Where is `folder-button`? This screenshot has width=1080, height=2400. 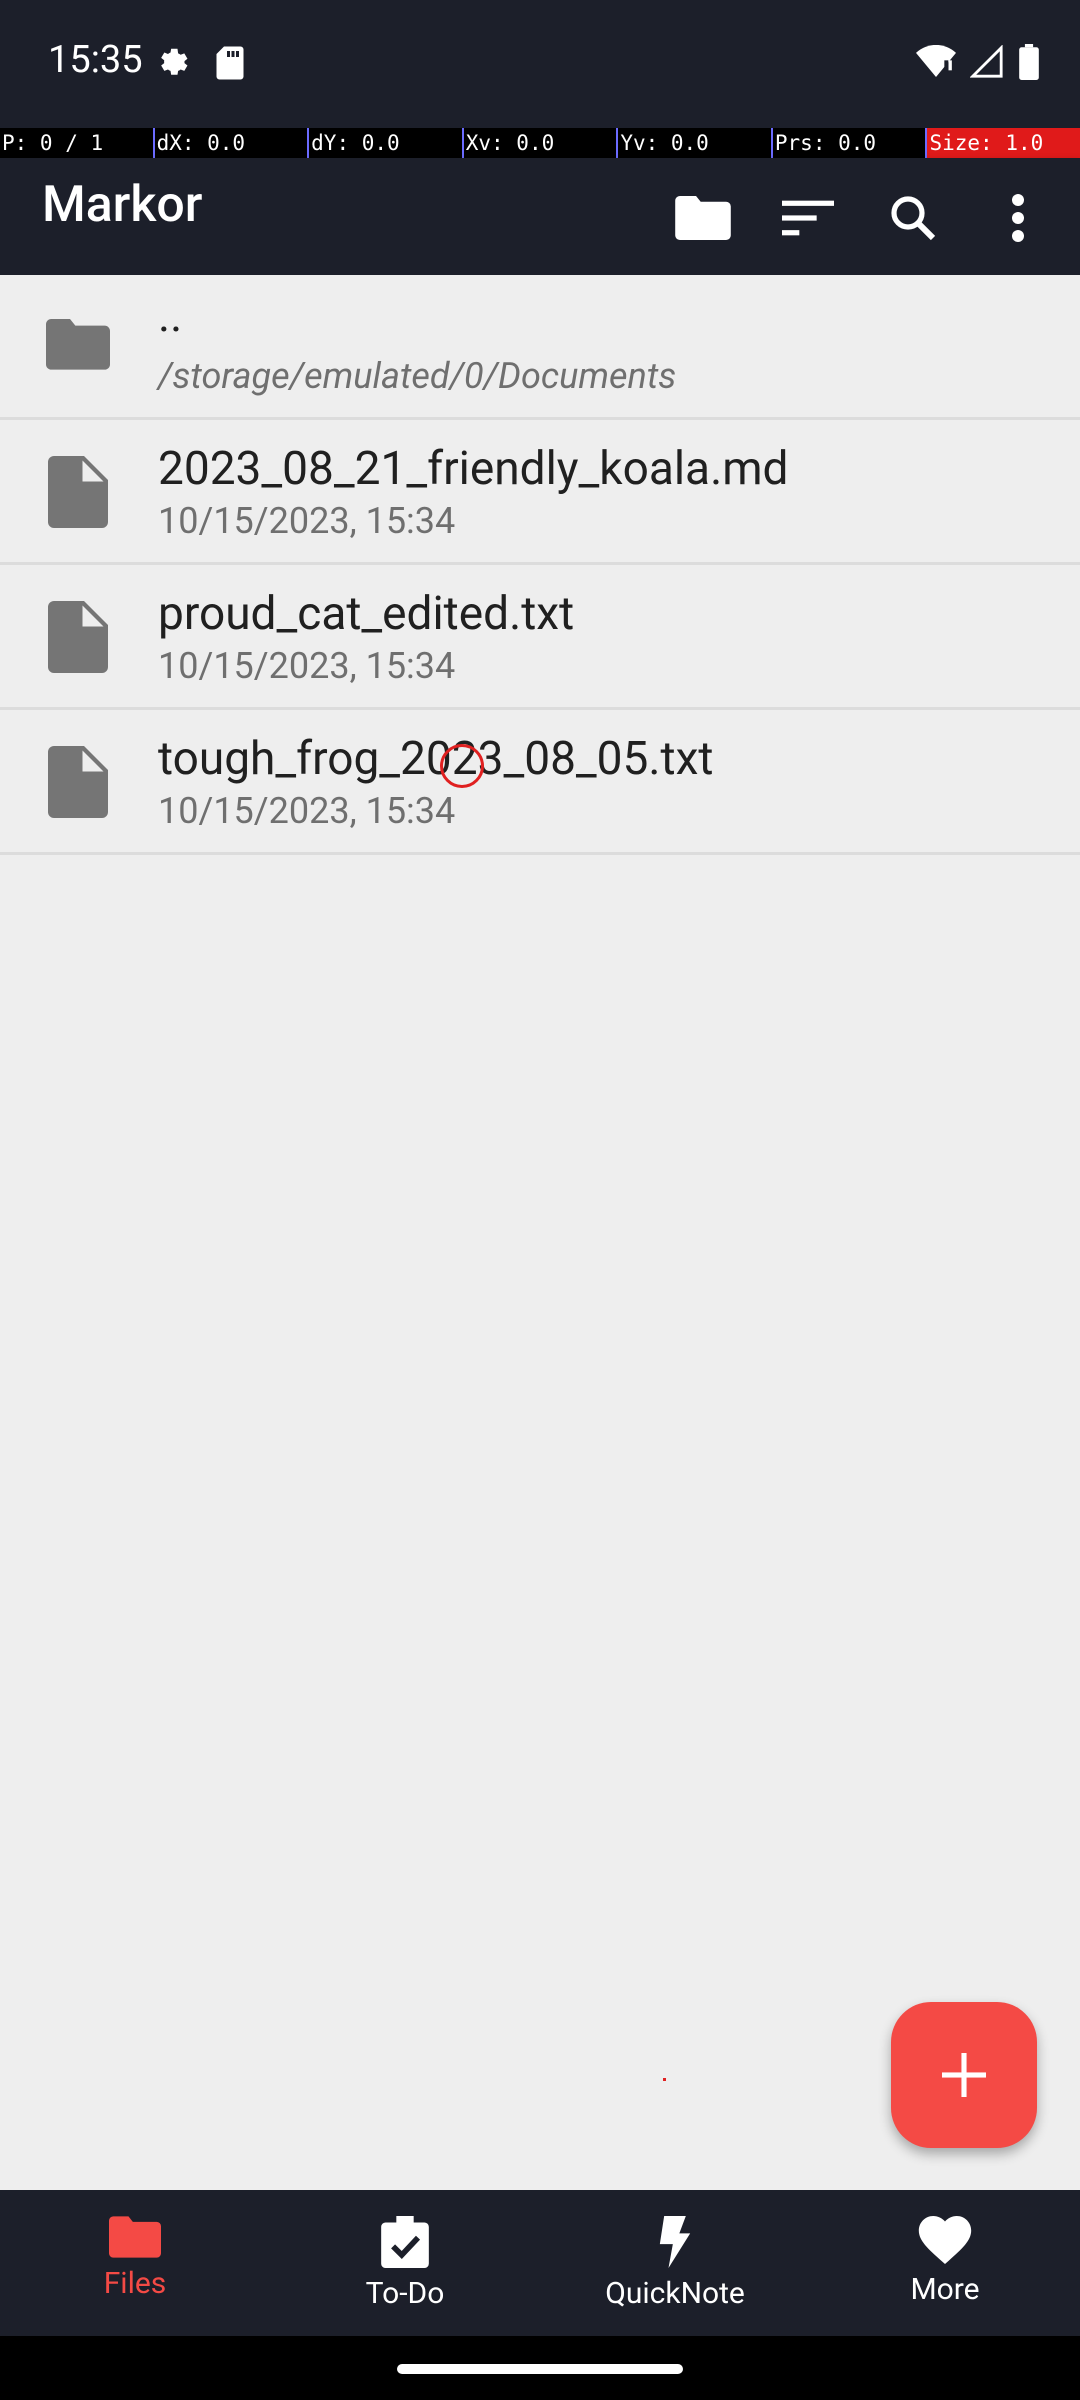
folder-button is located at coordinates (702, 218).